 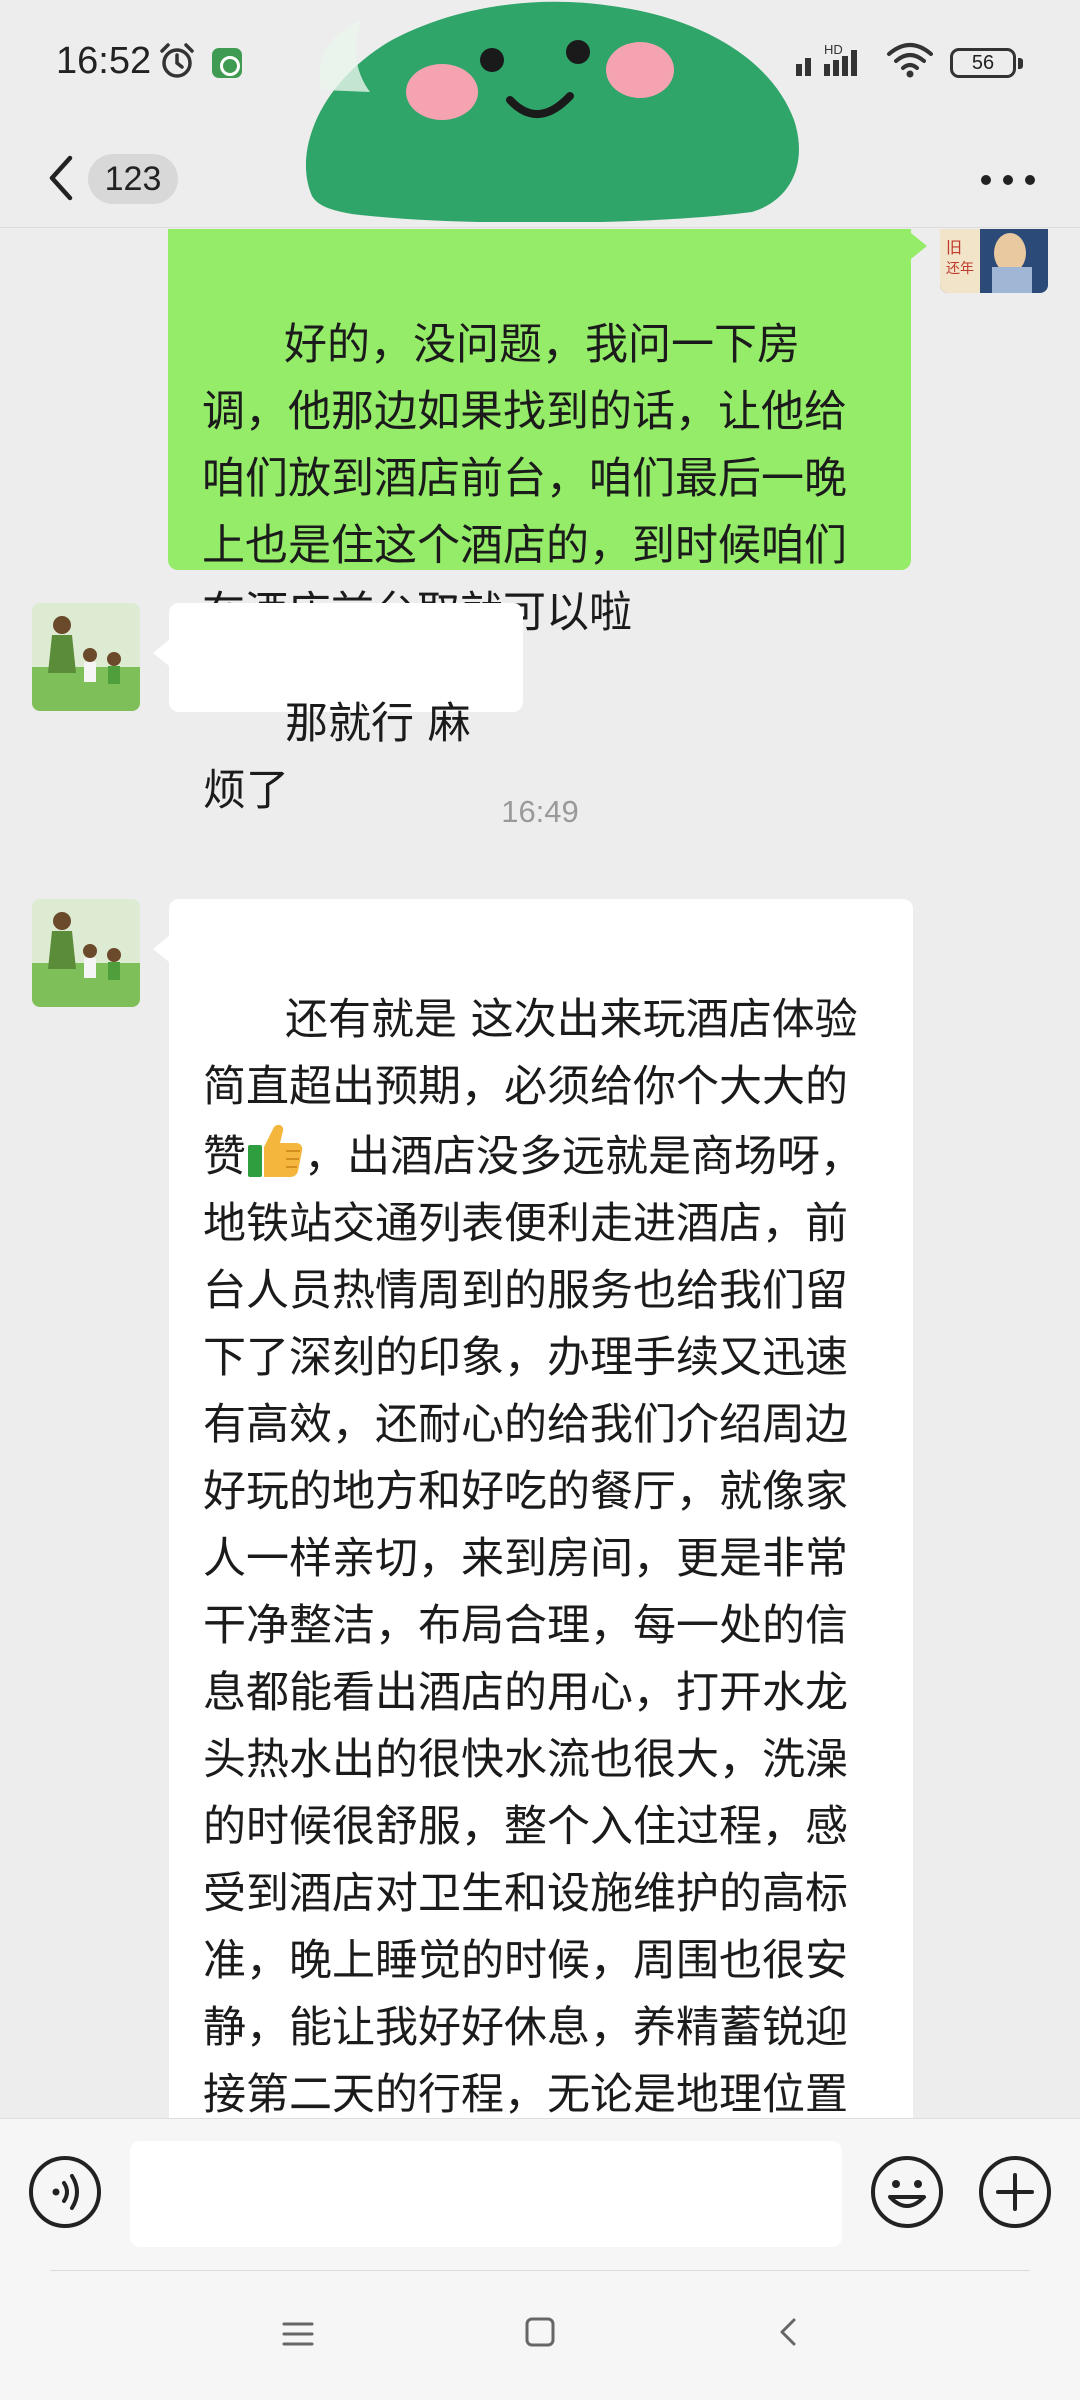 What do you see at coordinates (227, 63) in the screenshot?
I see `app-notification-icon` at bounding box center [227, 63].